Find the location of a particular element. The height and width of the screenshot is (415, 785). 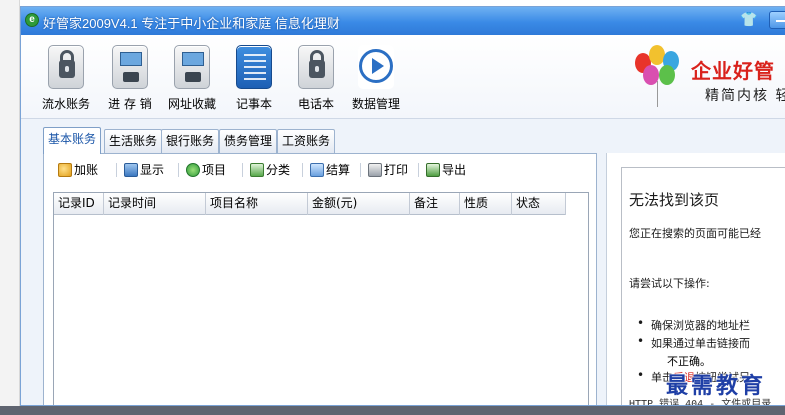

toolbar-button-ledger: 流水账务 is located at coordinates (66, 81).